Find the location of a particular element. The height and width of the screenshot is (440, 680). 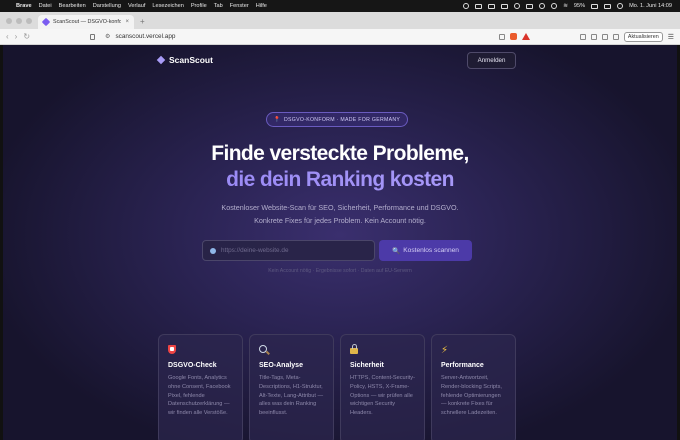

zoom-window-button is located at coordinates (29, 20).